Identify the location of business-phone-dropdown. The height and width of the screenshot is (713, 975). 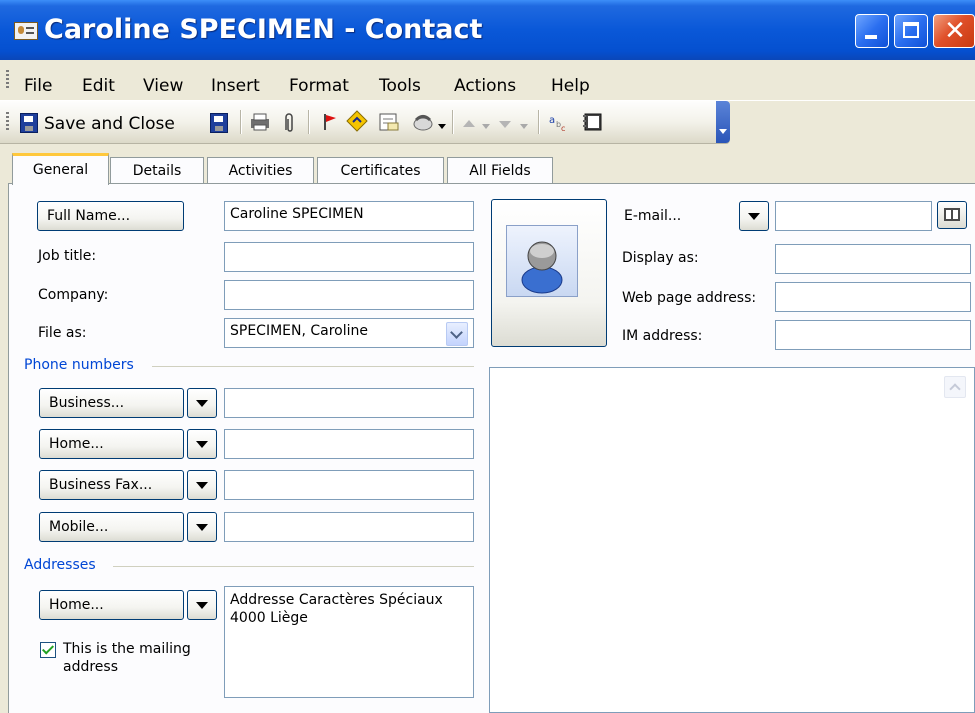
(202, 403).